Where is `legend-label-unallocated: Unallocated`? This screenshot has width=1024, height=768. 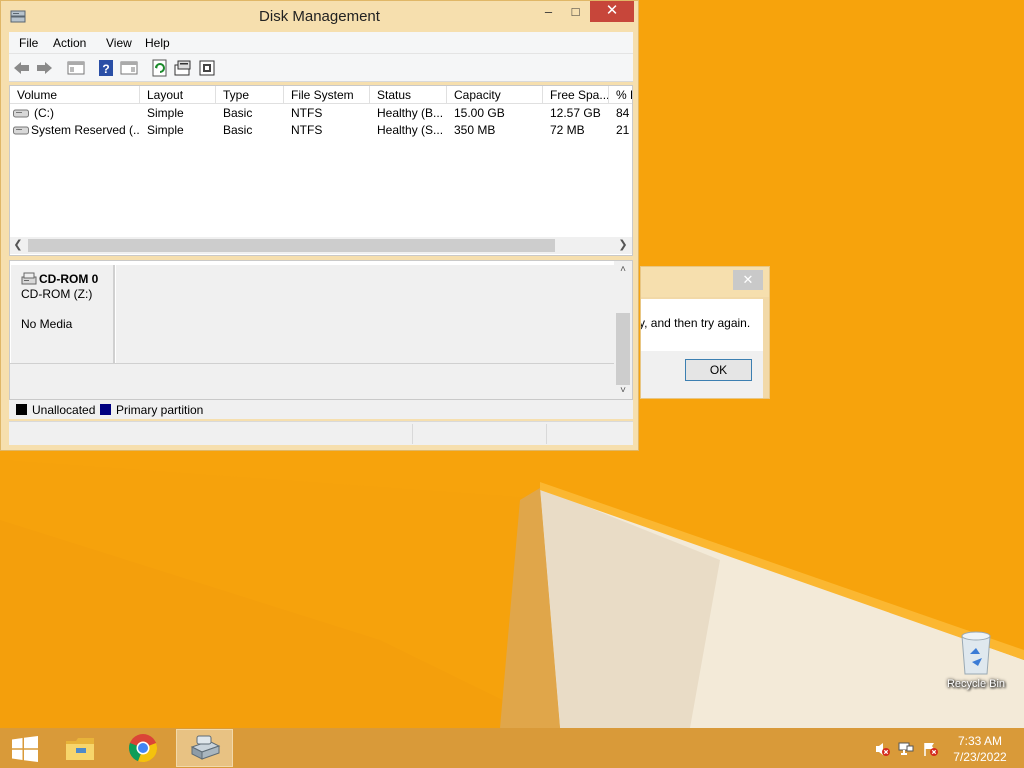 legend-label-unallocated: Unallocated is located at coordinates (64, 410).